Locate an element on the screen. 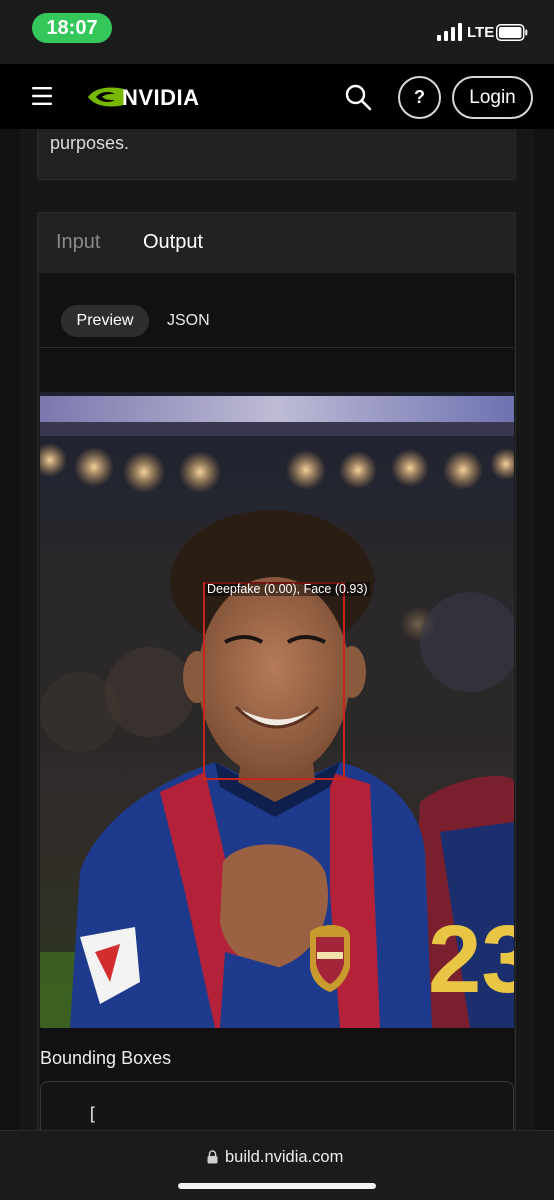 This screenshot has width=554, height=1200. battery-icon is located at coordinates (512, 32).